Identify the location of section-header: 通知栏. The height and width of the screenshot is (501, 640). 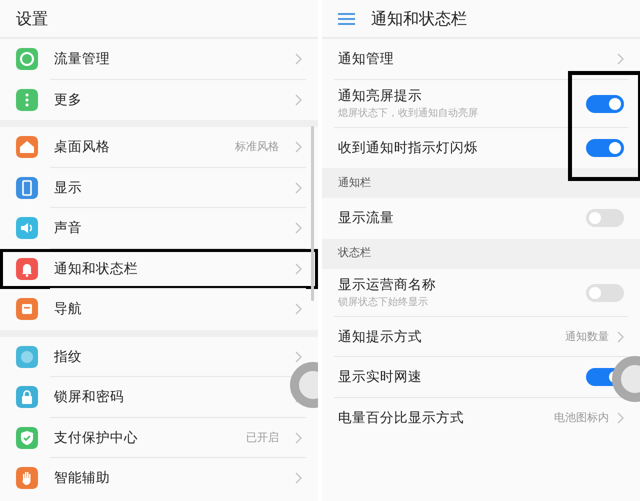
(354, 182).